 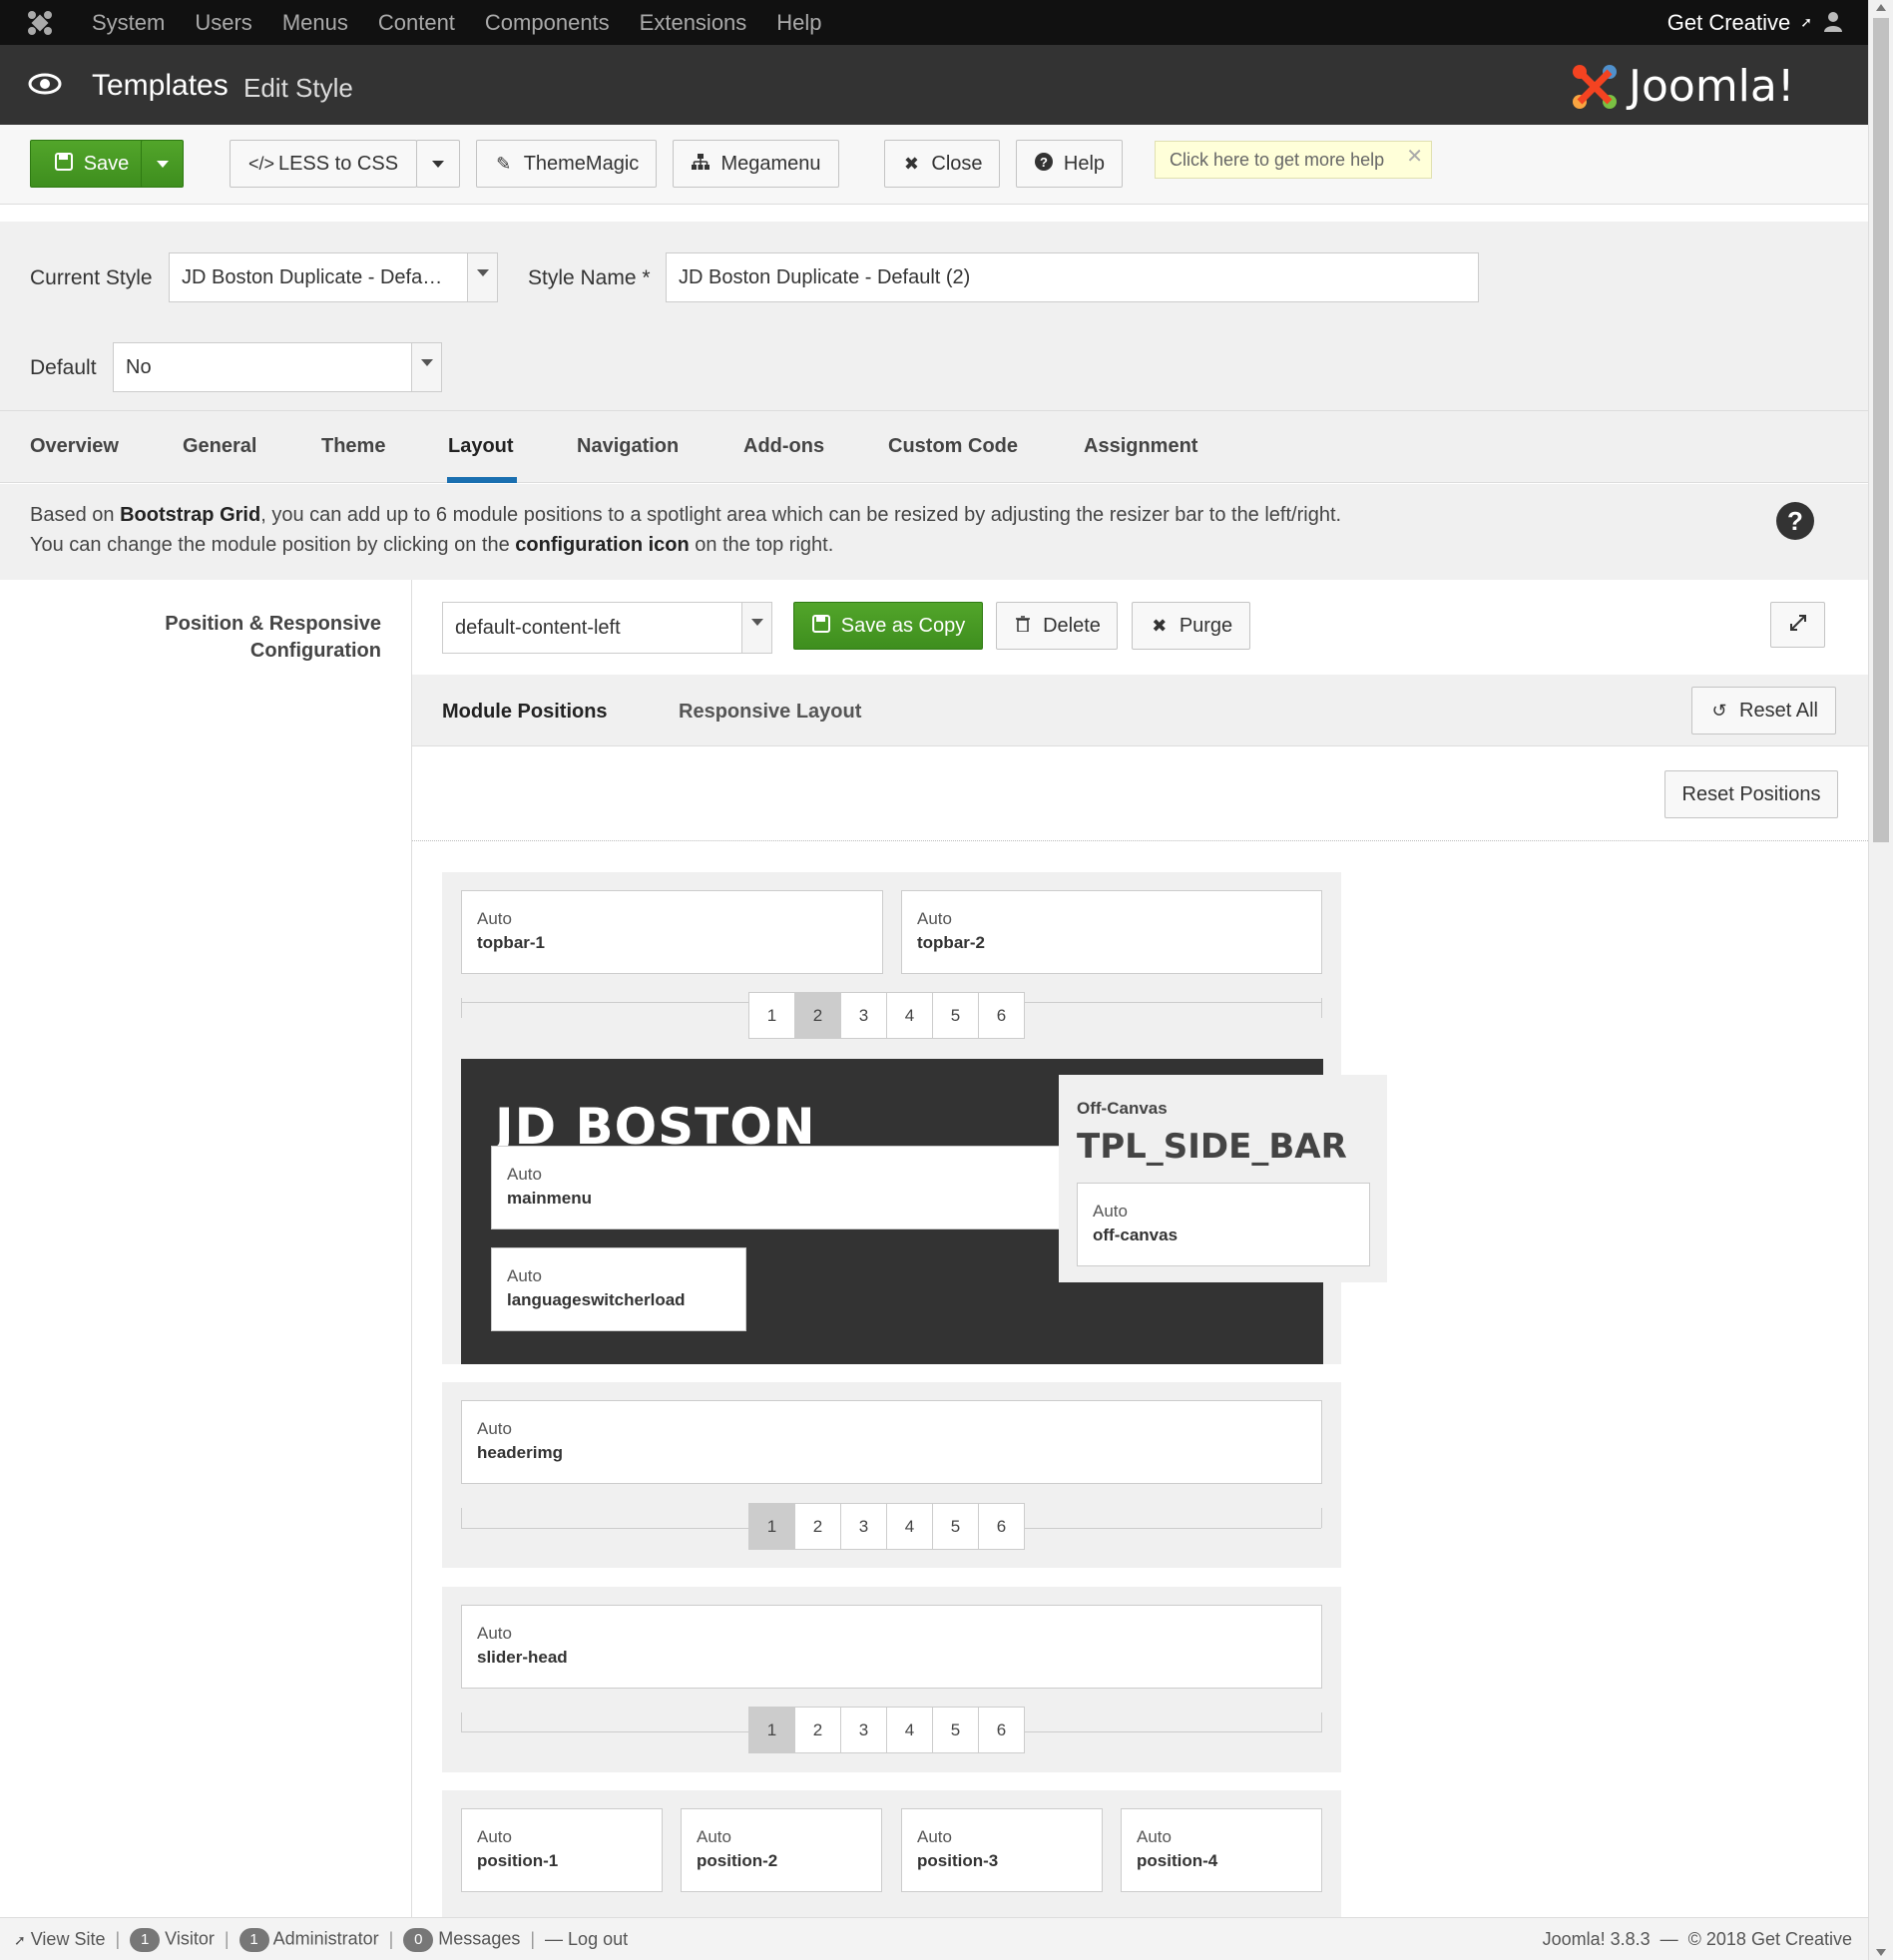 What do you see at coordinates (1880, 980) in the screenshot?
I see `page-scrollbar` at bounding box center [1880, 980].